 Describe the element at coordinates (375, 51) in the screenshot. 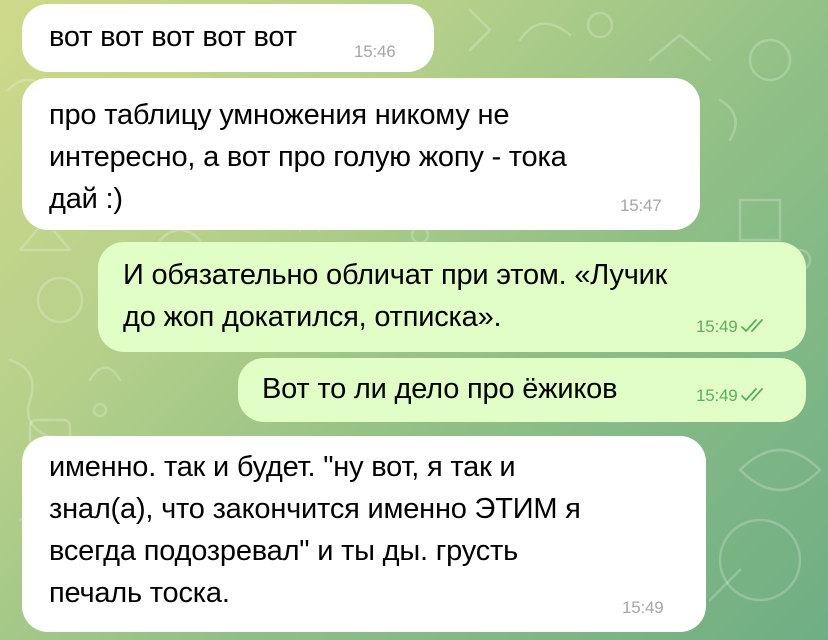

I see `message-time: 15:46` at that location.